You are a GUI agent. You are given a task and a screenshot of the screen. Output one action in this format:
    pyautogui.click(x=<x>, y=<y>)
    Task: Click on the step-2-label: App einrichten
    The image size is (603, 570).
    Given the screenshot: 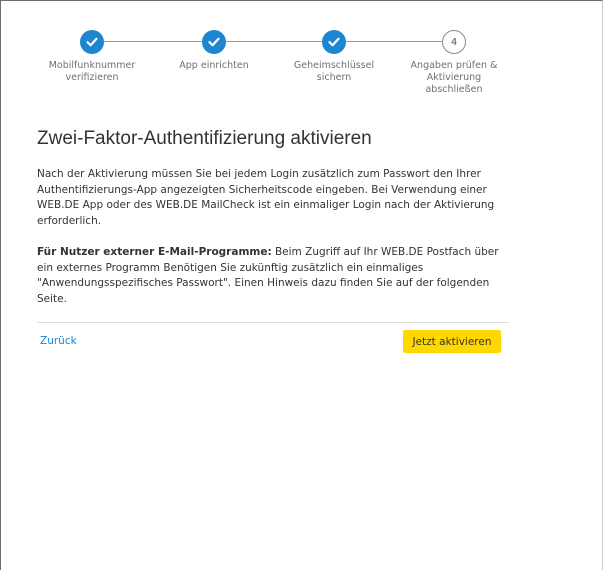 What is the action you would take?
    pyautogui.click(x=214, y=65)
    